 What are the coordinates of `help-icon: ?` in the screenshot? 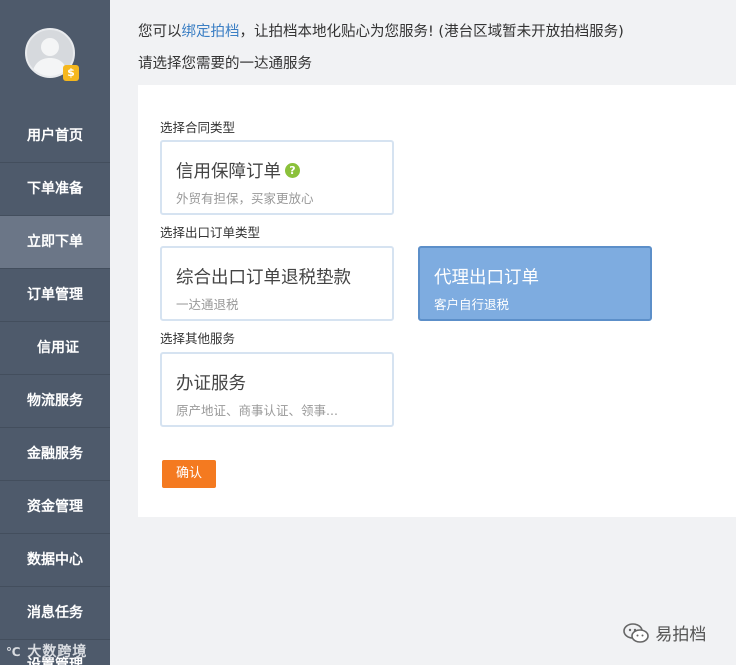 It's located at (292, 170).